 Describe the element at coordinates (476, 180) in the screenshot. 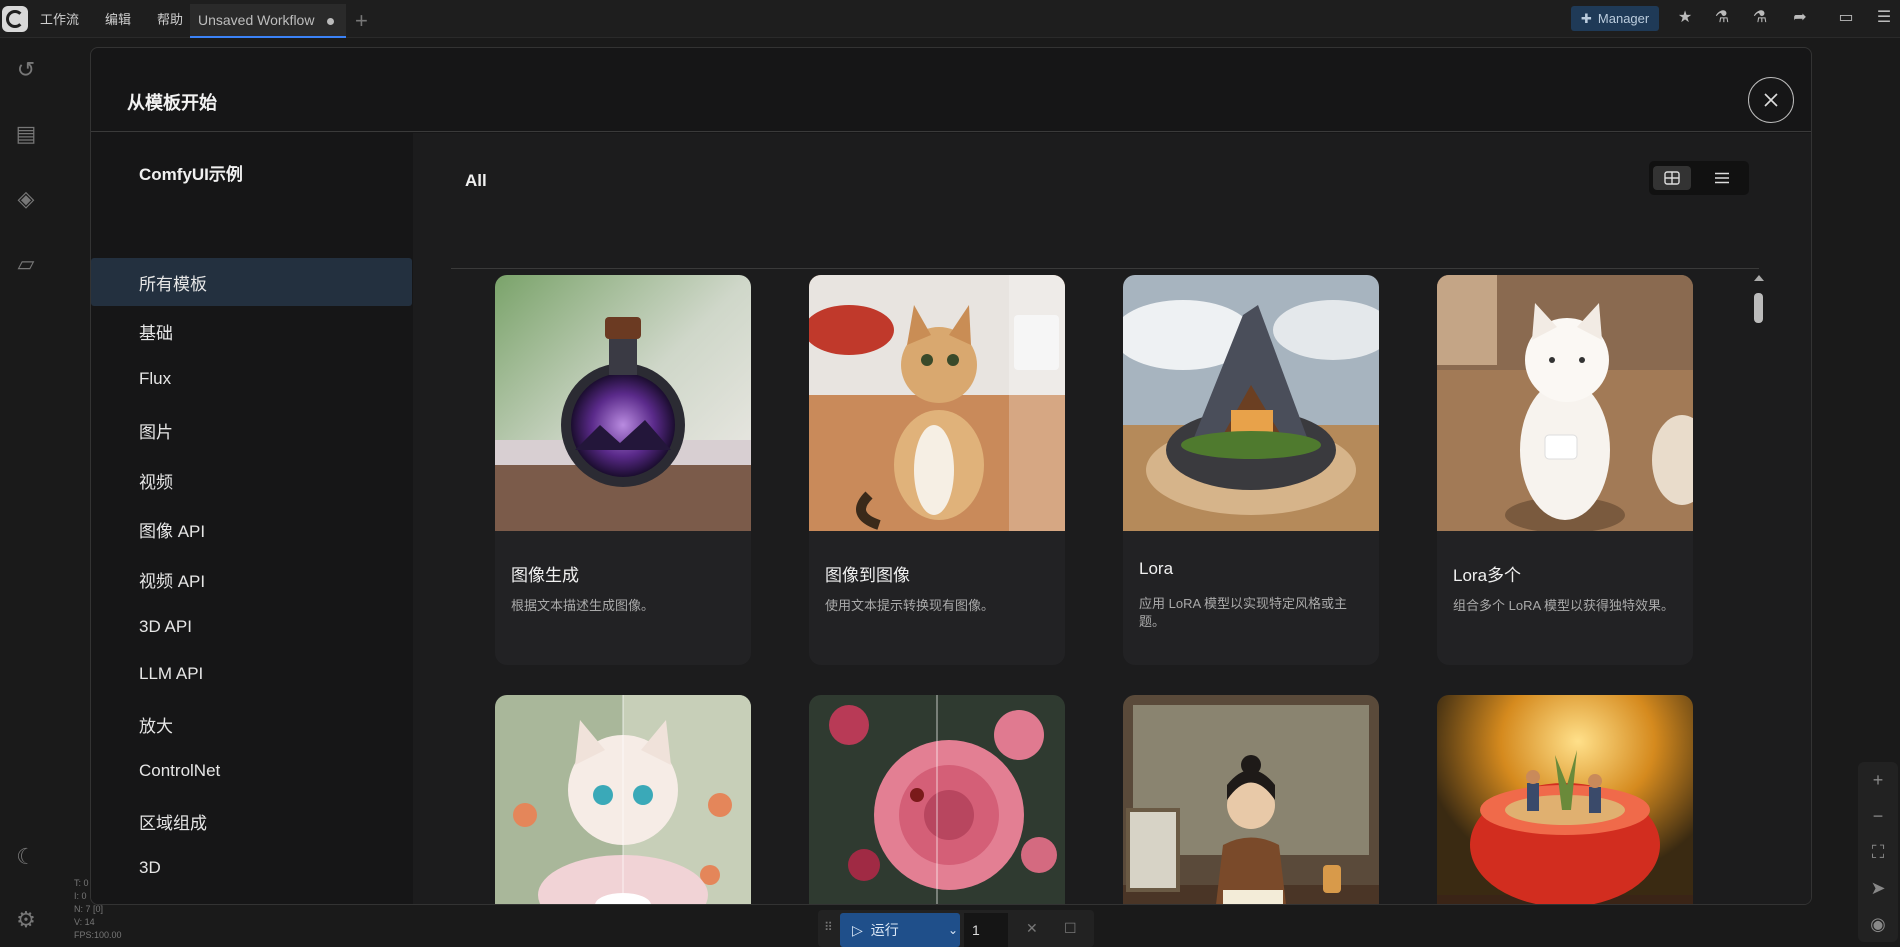

I see `section-title: All` at that location.